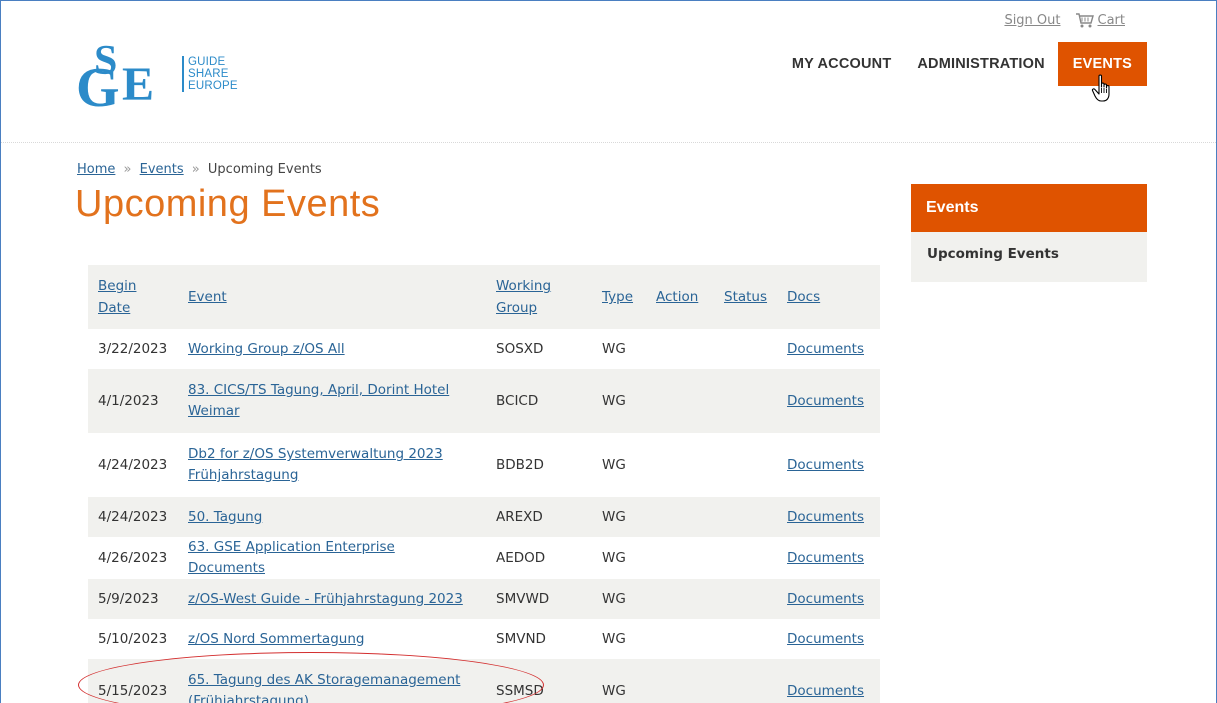 The height and width of the screenshot is (703, 1217). Describe the element at coordinates (517, 308) in the screenshot. I see `header-wg-line2: Group` at that location.